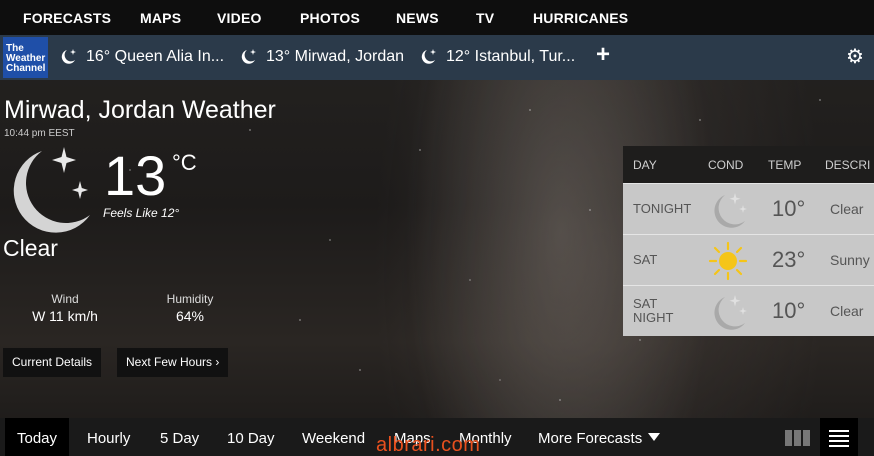 The image size is (874, 456). Describe the element at coordinates (428, 445) in the screenshot. I see `watermark: albrari.com` at that location.